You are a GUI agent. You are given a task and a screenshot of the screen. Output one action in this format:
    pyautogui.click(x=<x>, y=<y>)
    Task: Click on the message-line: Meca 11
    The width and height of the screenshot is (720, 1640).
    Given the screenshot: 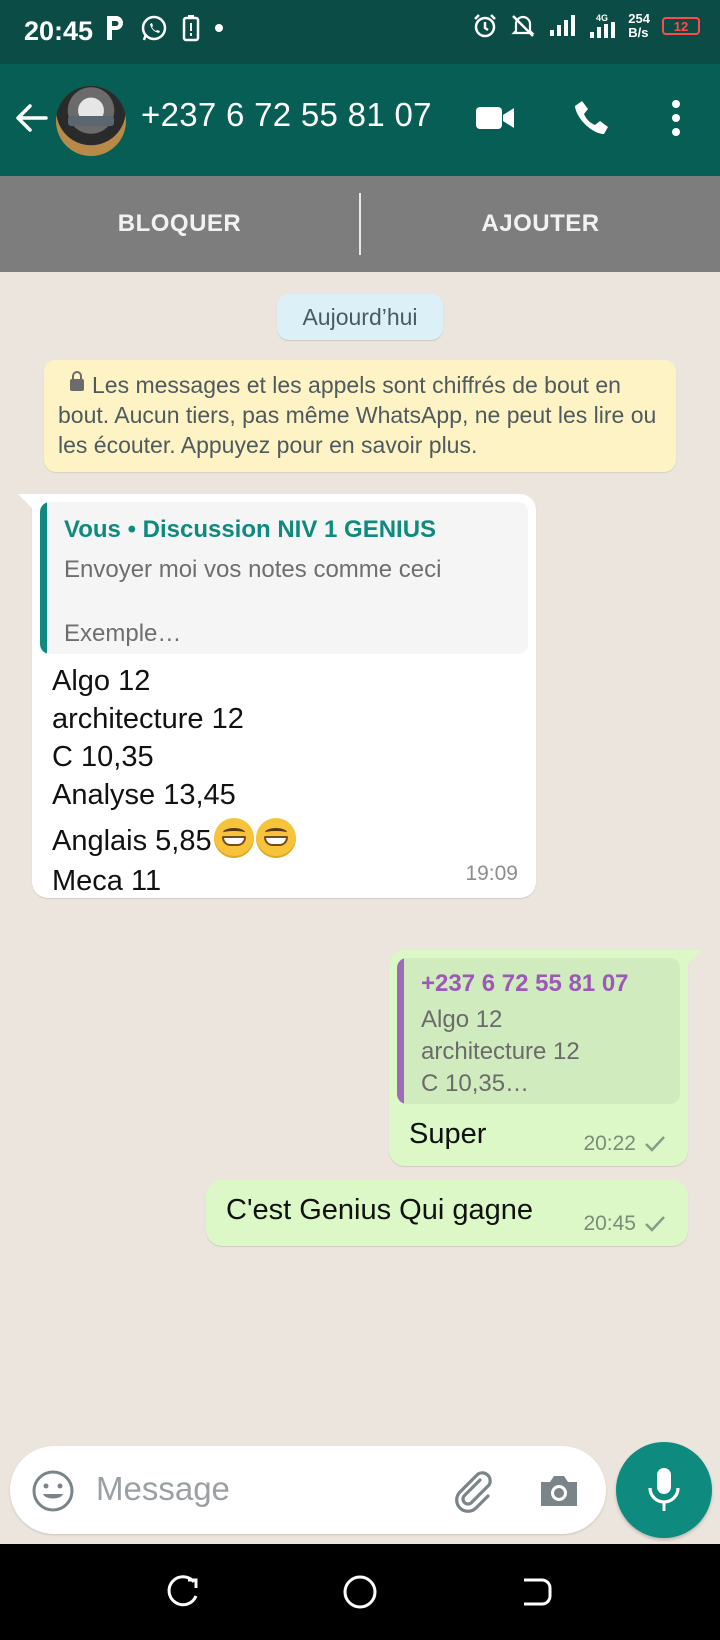 What is the action you would take?
    pyautogui.click(x=107, y=881)
    